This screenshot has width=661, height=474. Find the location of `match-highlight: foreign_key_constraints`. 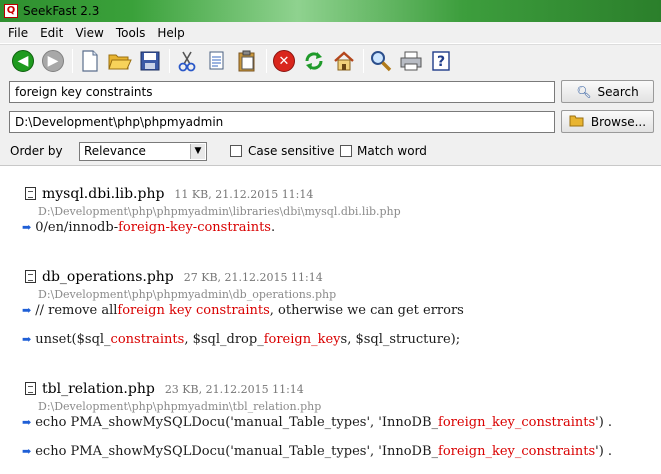

match-highlight: foreign_key_constraints is located at coordinates (517, 422).